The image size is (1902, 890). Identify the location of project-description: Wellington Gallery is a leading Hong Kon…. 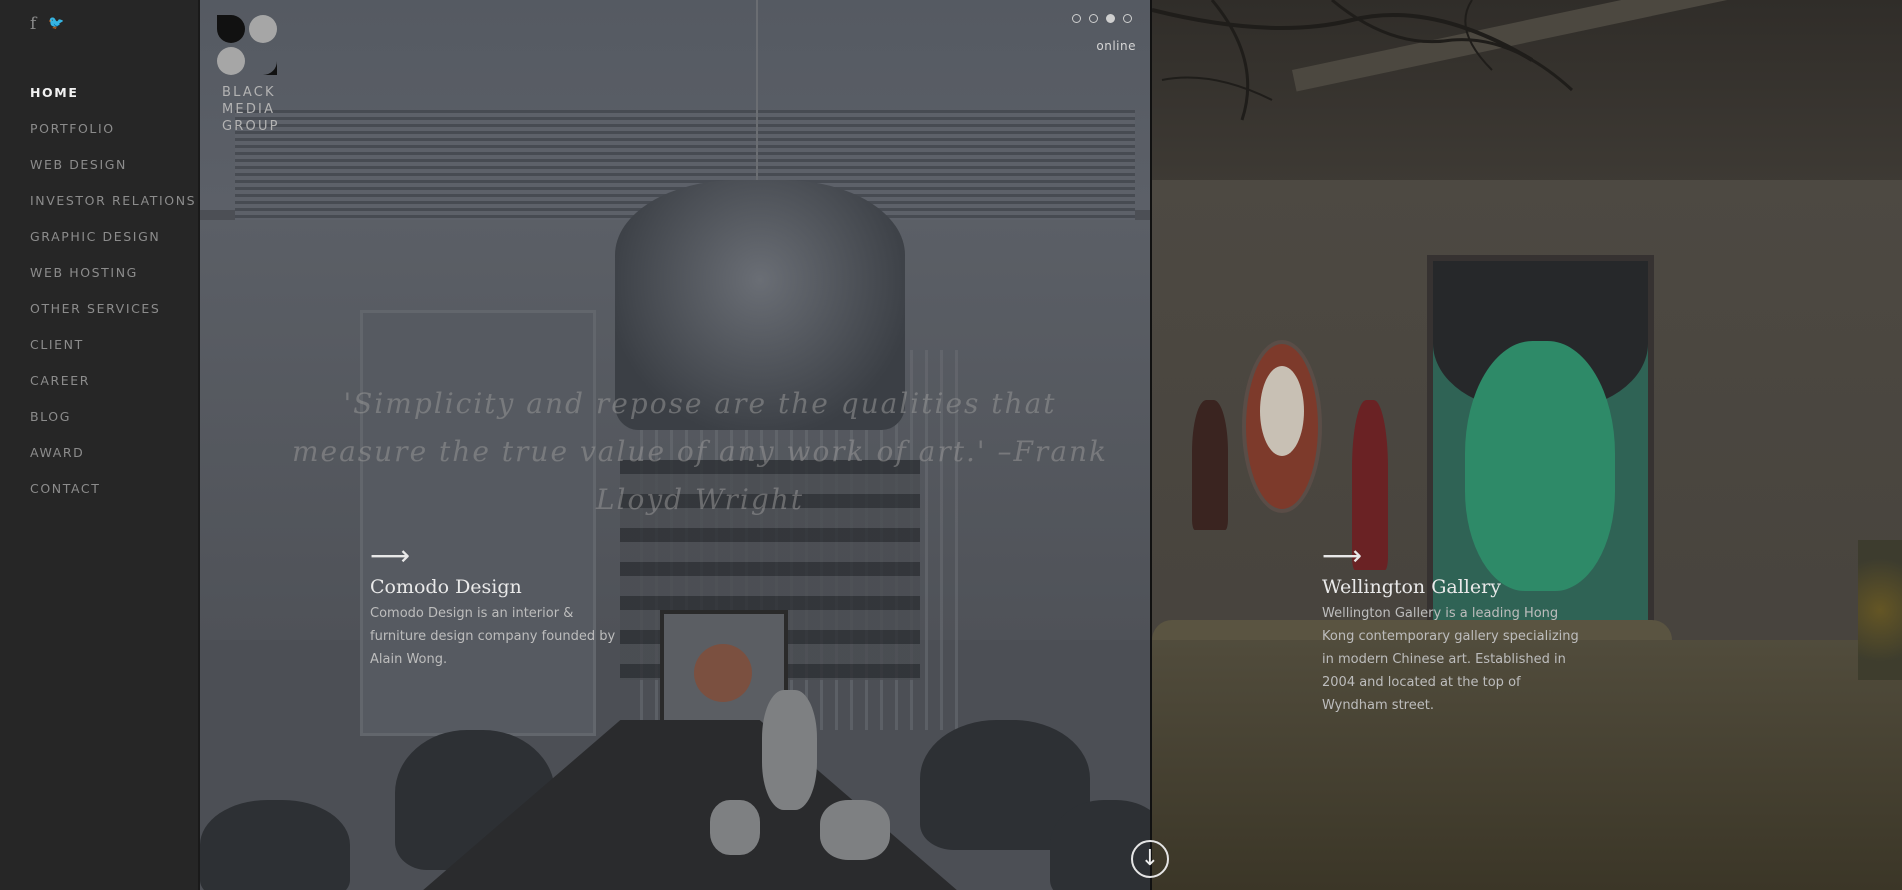
(1450, 659).